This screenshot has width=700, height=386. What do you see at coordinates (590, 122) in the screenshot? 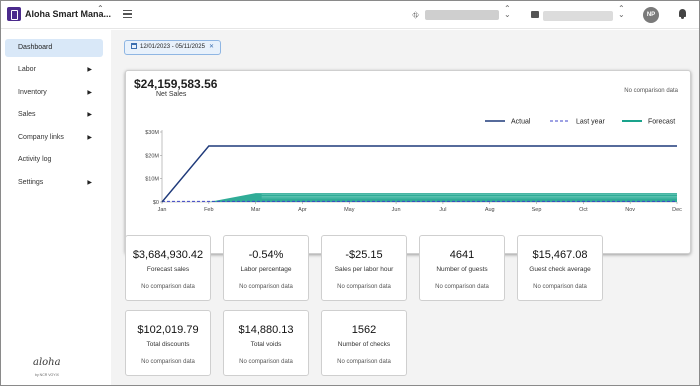
I see `legend-label: Last year` at bounding box center [590, 122].